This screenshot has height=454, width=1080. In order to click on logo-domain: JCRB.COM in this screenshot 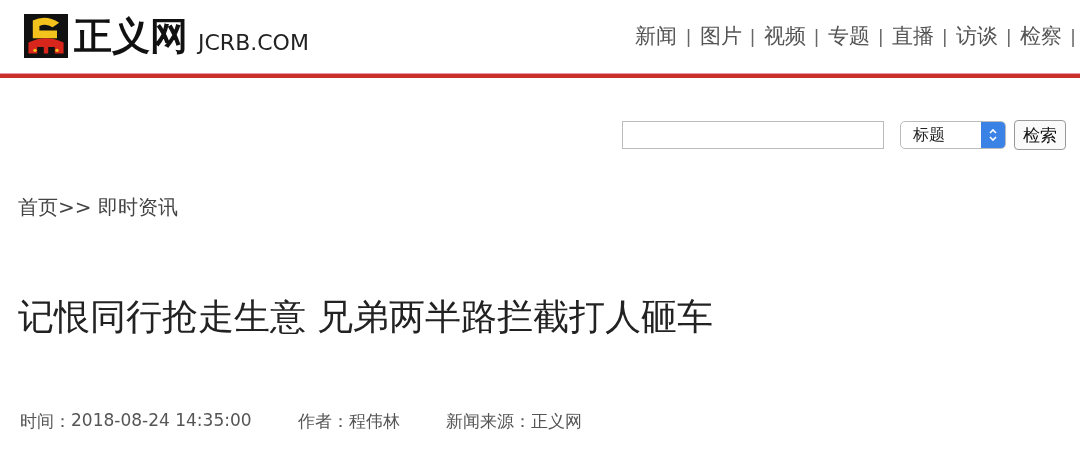, I will do `click(253, 43)`.